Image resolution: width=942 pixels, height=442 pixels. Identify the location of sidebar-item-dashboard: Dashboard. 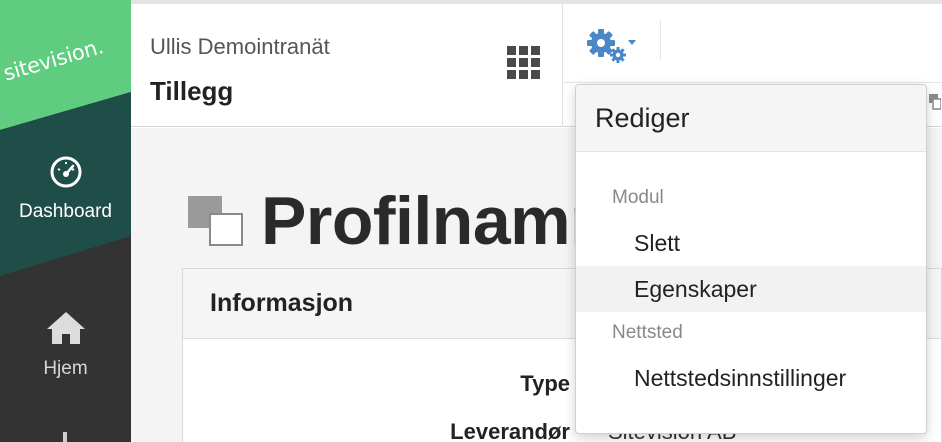
(65, 189).